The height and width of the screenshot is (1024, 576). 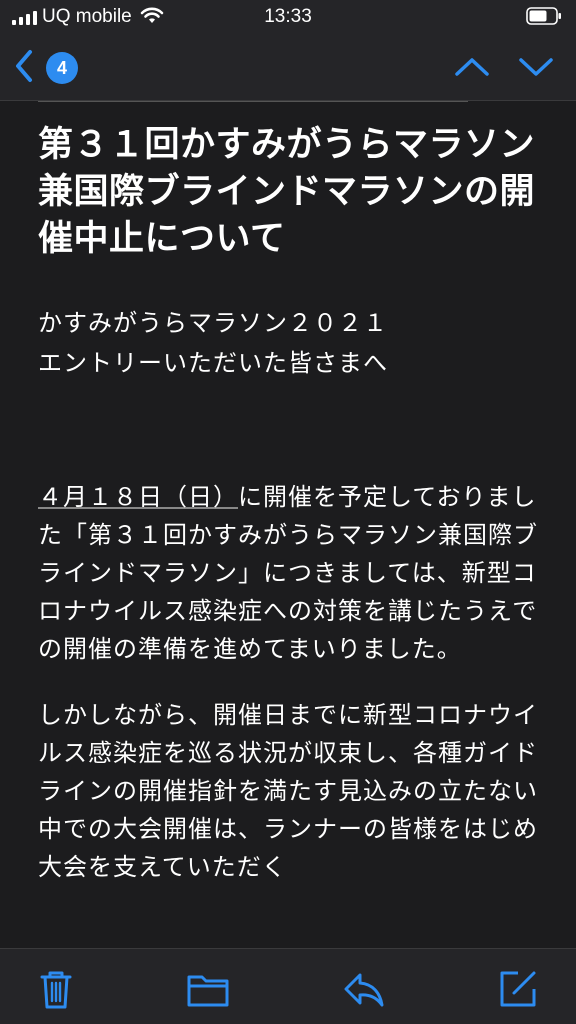 What do you see at coordinates (213, 323) in the screenshot?
I see `greeting-line-1: かすみがうらマラソン２０２１` at bounding box center [213, 323].